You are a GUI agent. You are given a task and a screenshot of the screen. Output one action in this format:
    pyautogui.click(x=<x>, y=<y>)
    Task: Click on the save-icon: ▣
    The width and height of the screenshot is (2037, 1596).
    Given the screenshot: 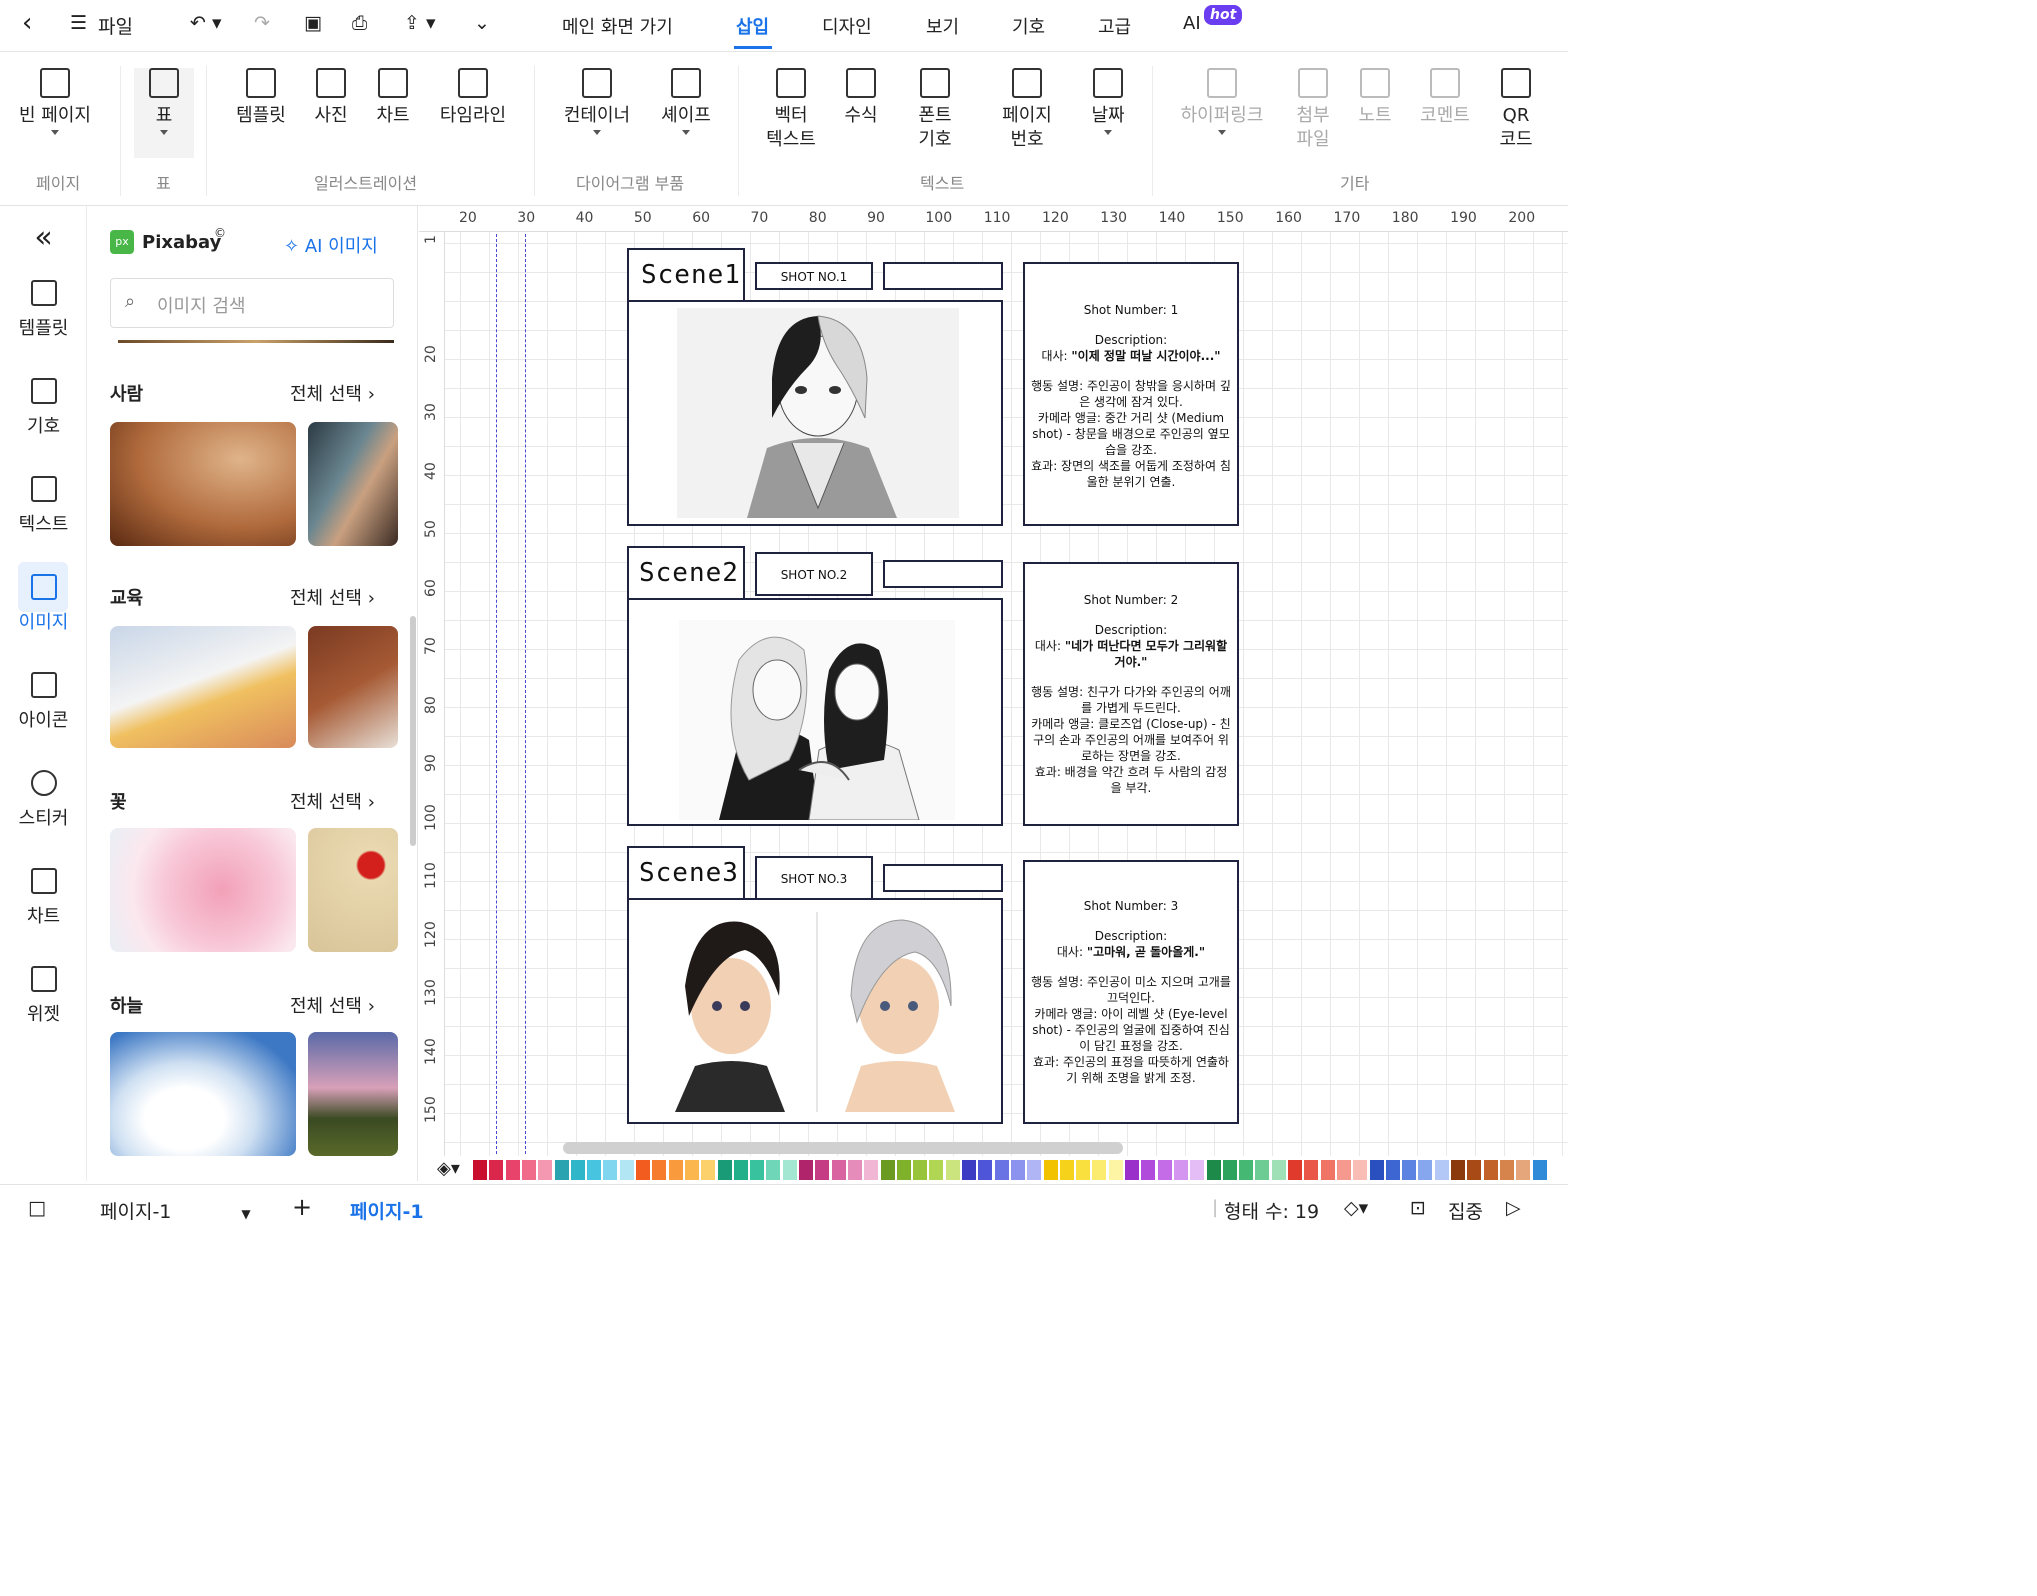 What is the action you would take?
    pyautogui.click(x=313, y=23)
    